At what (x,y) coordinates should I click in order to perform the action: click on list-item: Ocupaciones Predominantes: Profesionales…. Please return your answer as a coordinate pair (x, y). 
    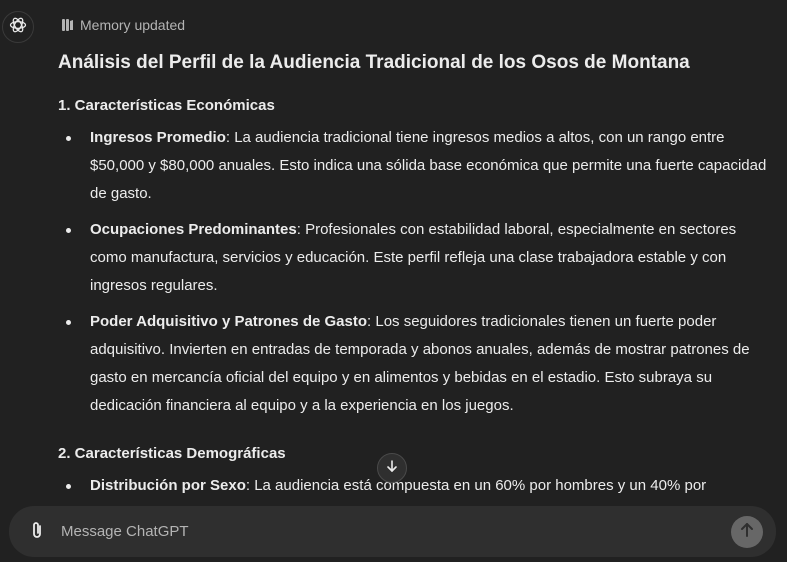
    Looking at the image, I should click on (414, 258).